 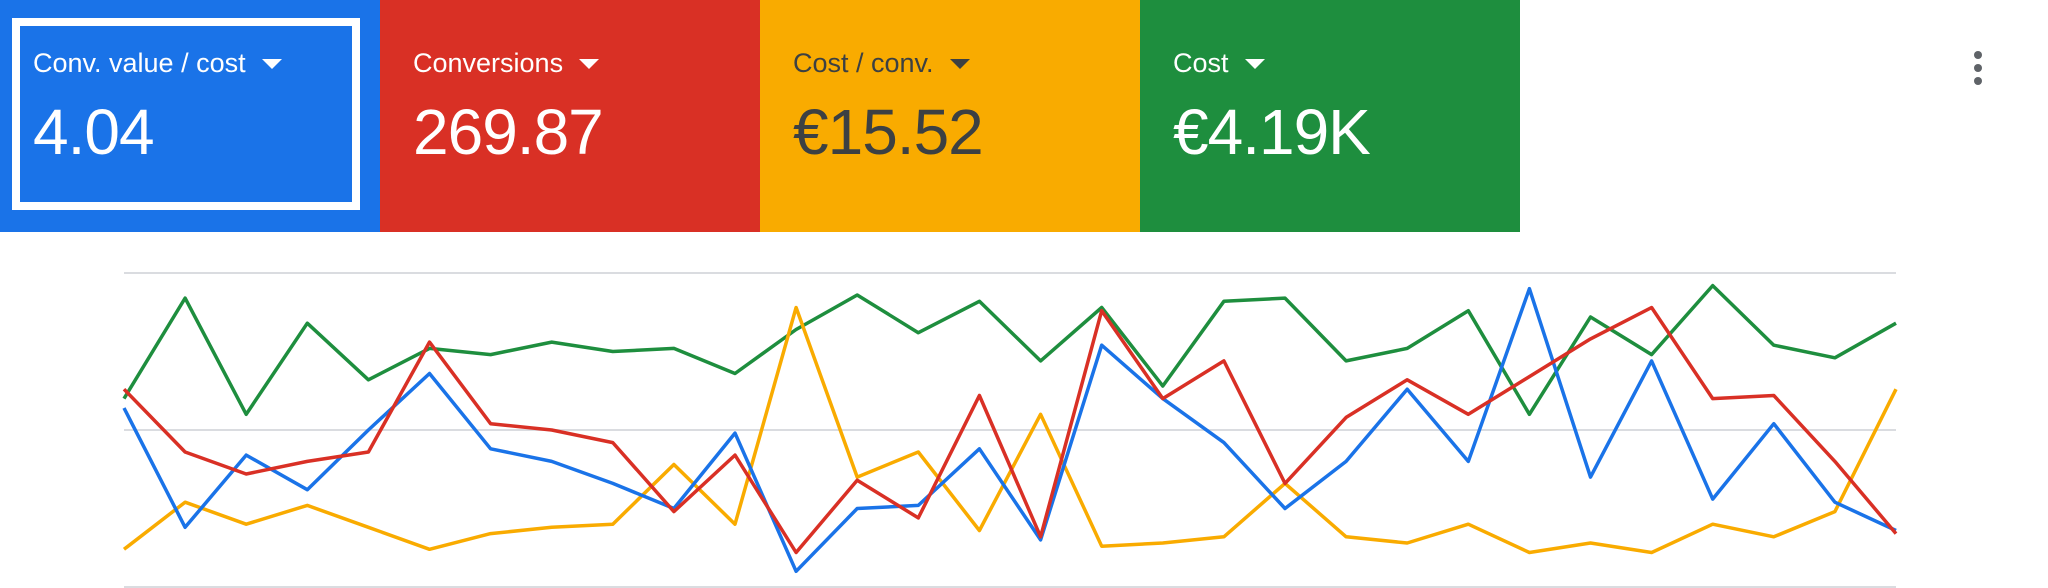 What do you see at coordinates (1272, 132) in the screenshot?
I see `tile-value: €4.19K` at bounding box center [1272, 132].